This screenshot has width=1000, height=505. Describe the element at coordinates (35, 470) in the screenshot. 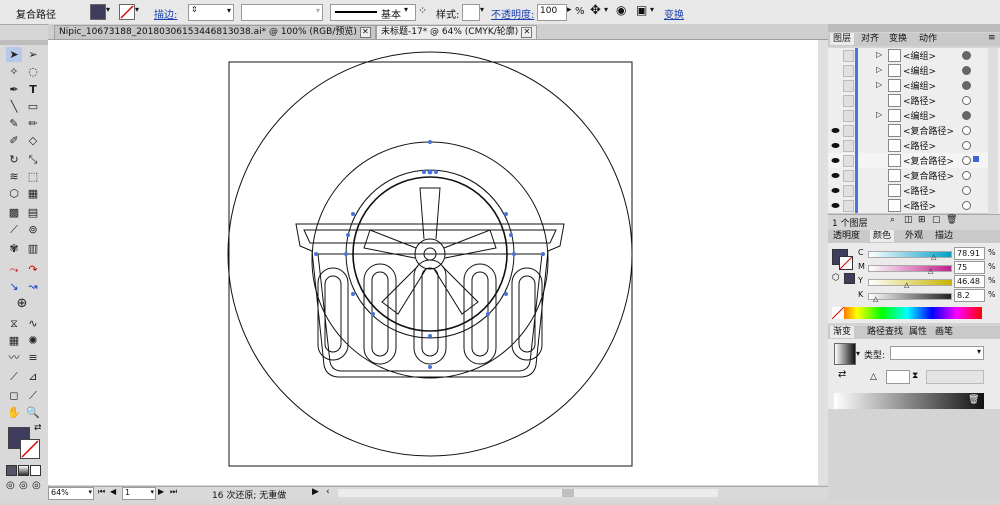

I see `none-mode-icon` at that location.